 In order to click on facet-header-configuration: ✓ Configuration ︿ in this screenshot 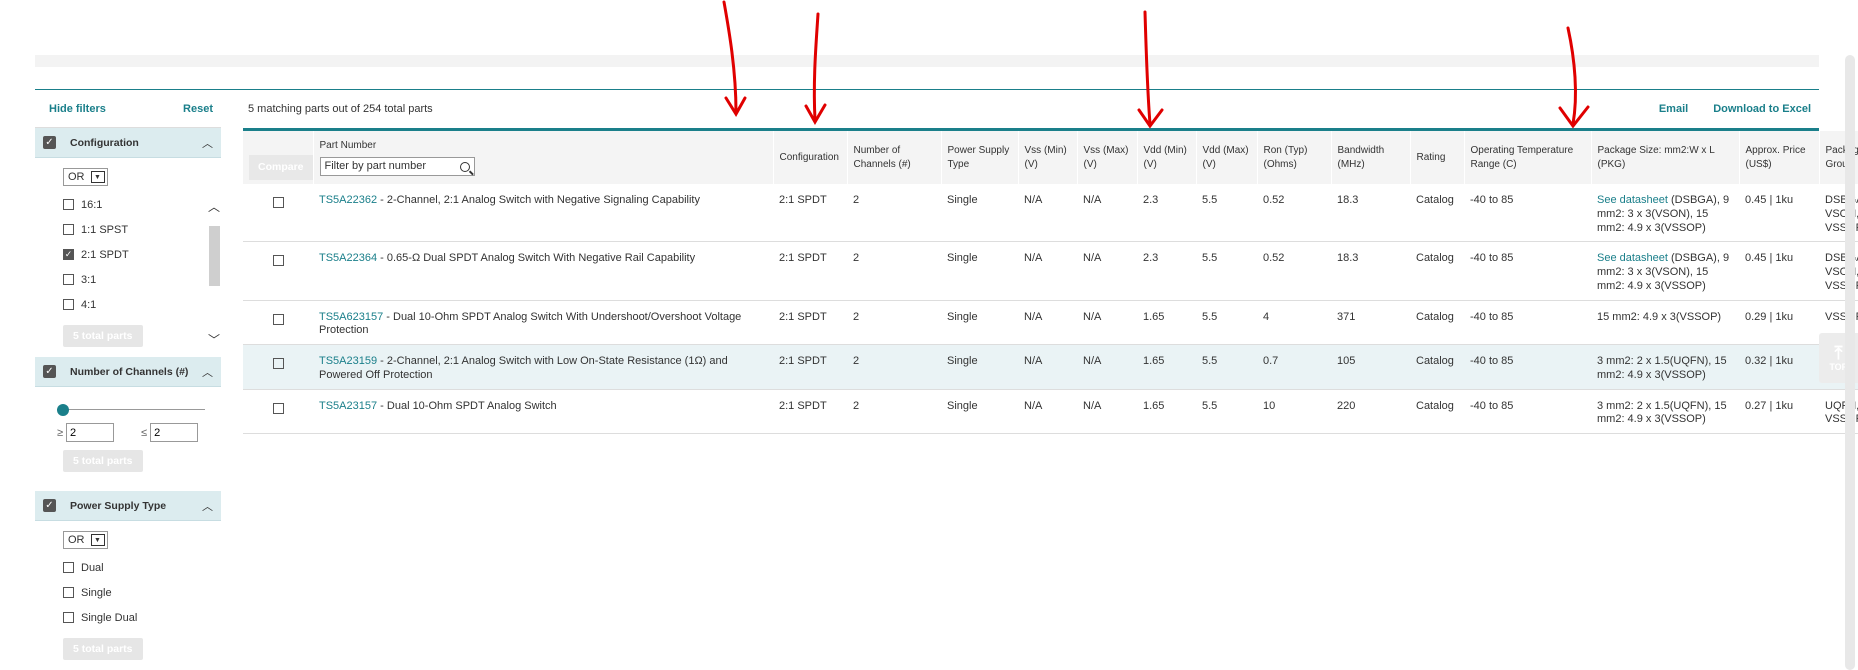, I will do `click(128, 143)`.